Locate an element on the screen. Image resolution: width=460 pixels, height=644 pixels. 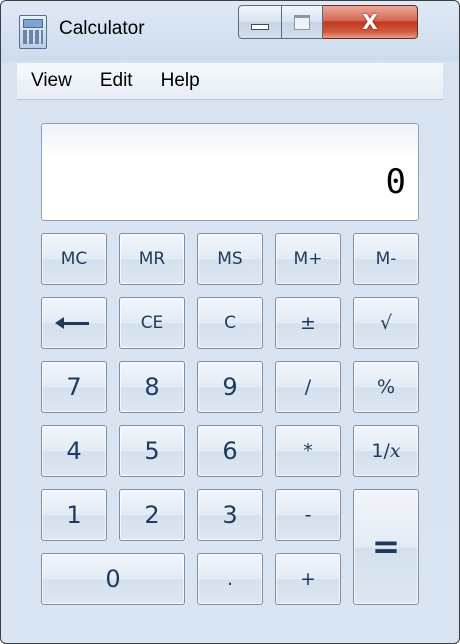
m-minus-button: M- is located at coordinates (386, 259).